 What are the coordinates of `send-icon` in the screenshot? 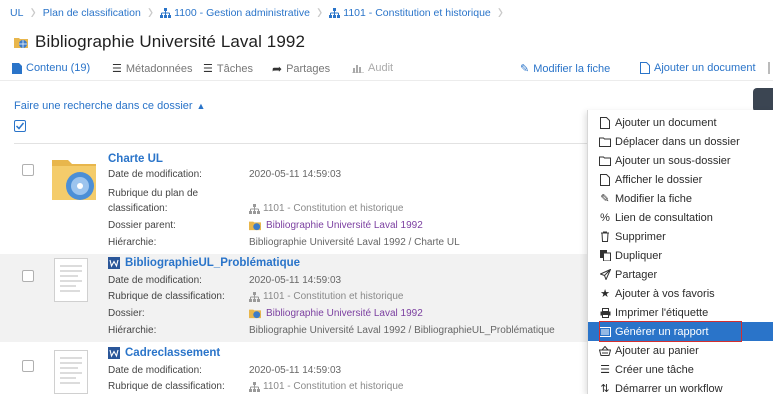 It's located at (605, 275).